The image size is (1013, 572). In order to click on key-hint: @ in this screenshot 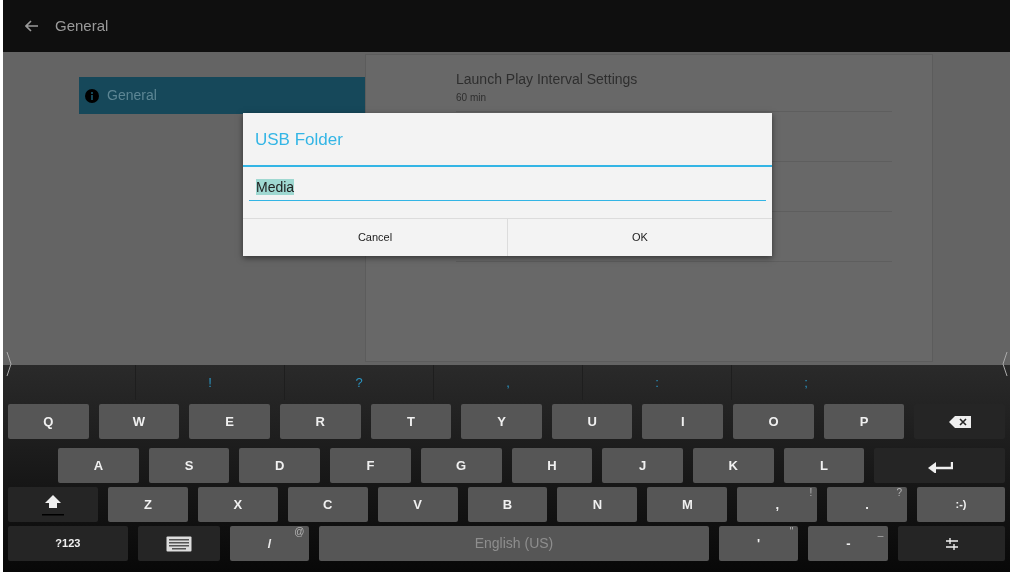, I will do `click(299, 532)`.